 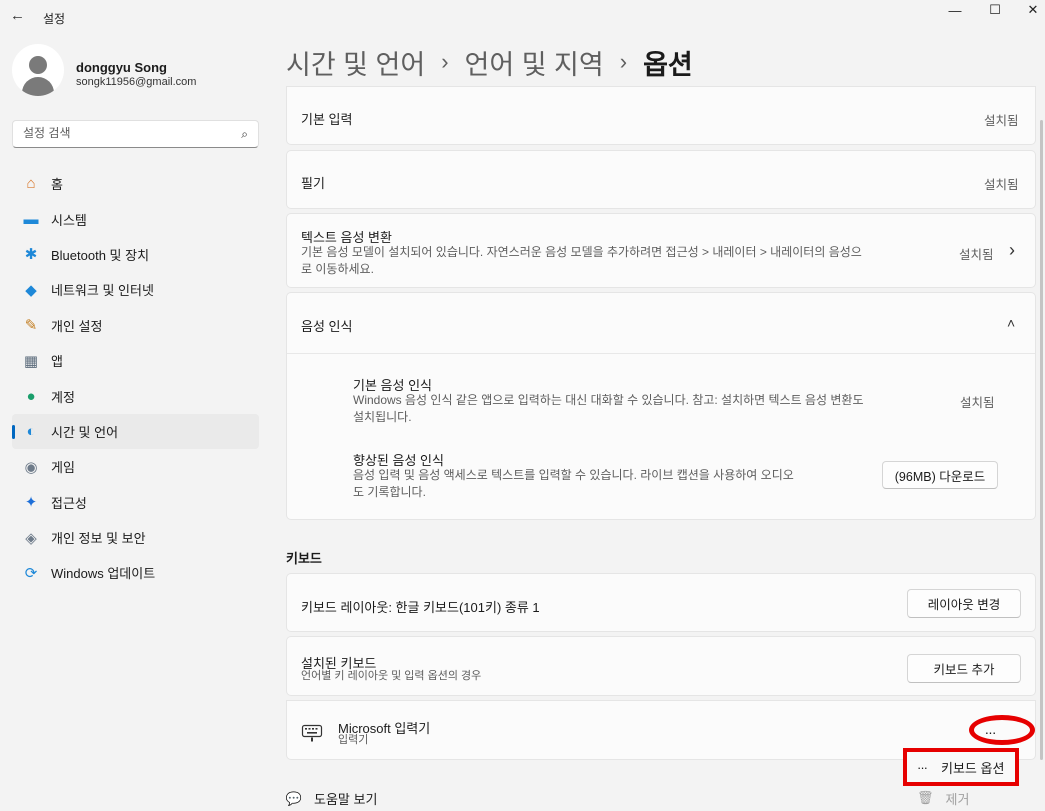 What do you see at coordinates (977, 403) in the screenshot?
I see `basic-speech-status: 설치됨` at bounding box center [977, 403].